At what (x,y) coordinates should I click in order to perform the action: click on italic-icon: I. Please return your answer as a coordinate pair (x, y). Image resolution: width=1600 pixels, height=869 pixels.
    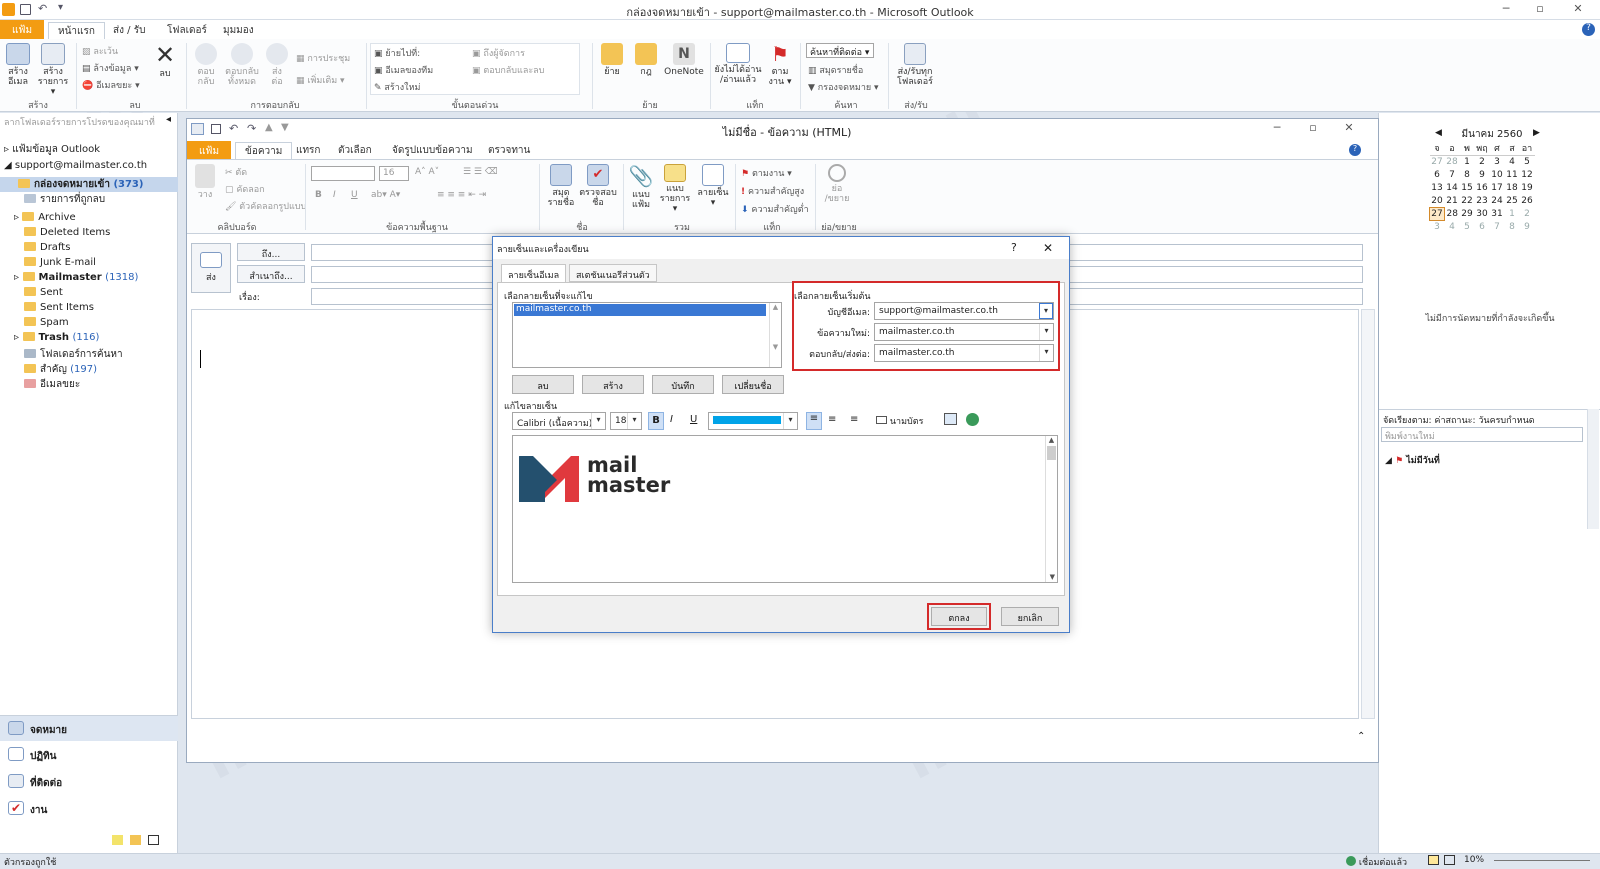
    Looking at the image, I should click on (334, 195).